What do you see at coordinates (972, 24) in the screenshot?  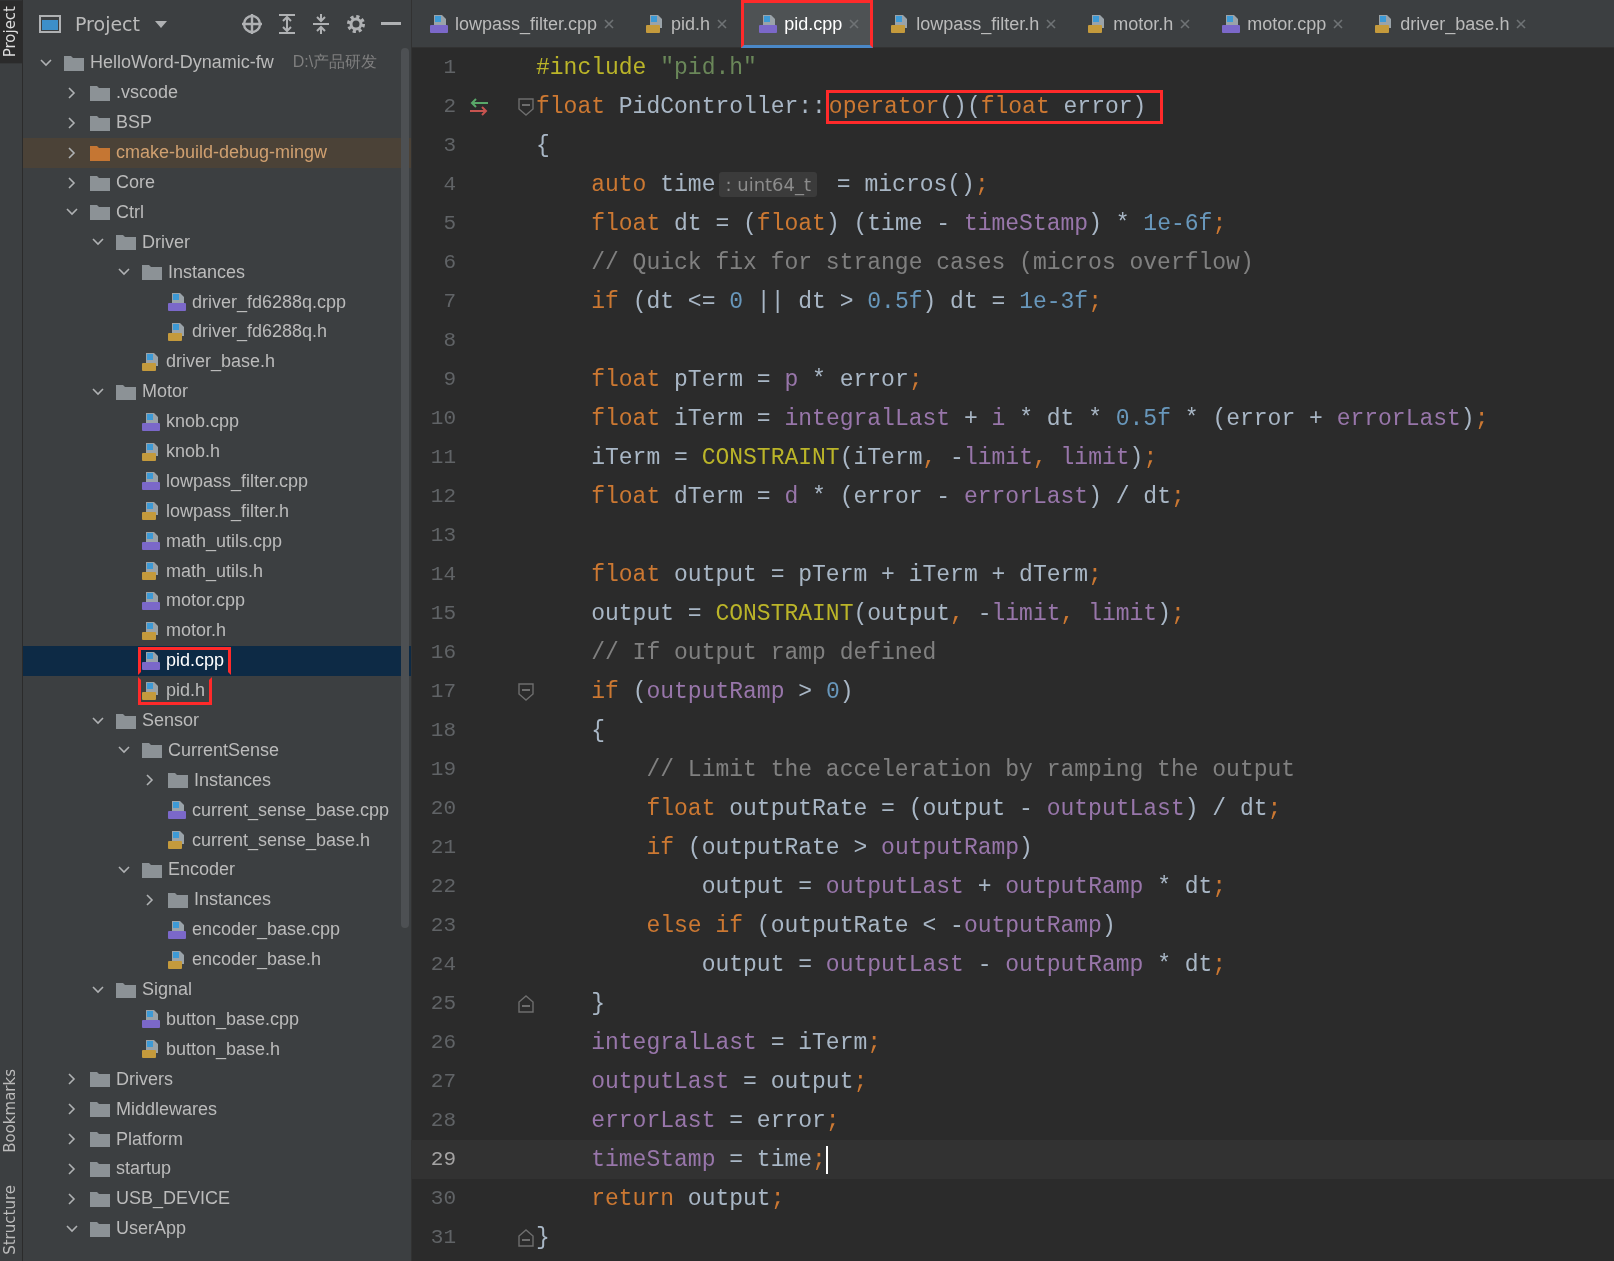 I see `editor-tab: lowpass_filter.h` at bounding box center [972, 24].